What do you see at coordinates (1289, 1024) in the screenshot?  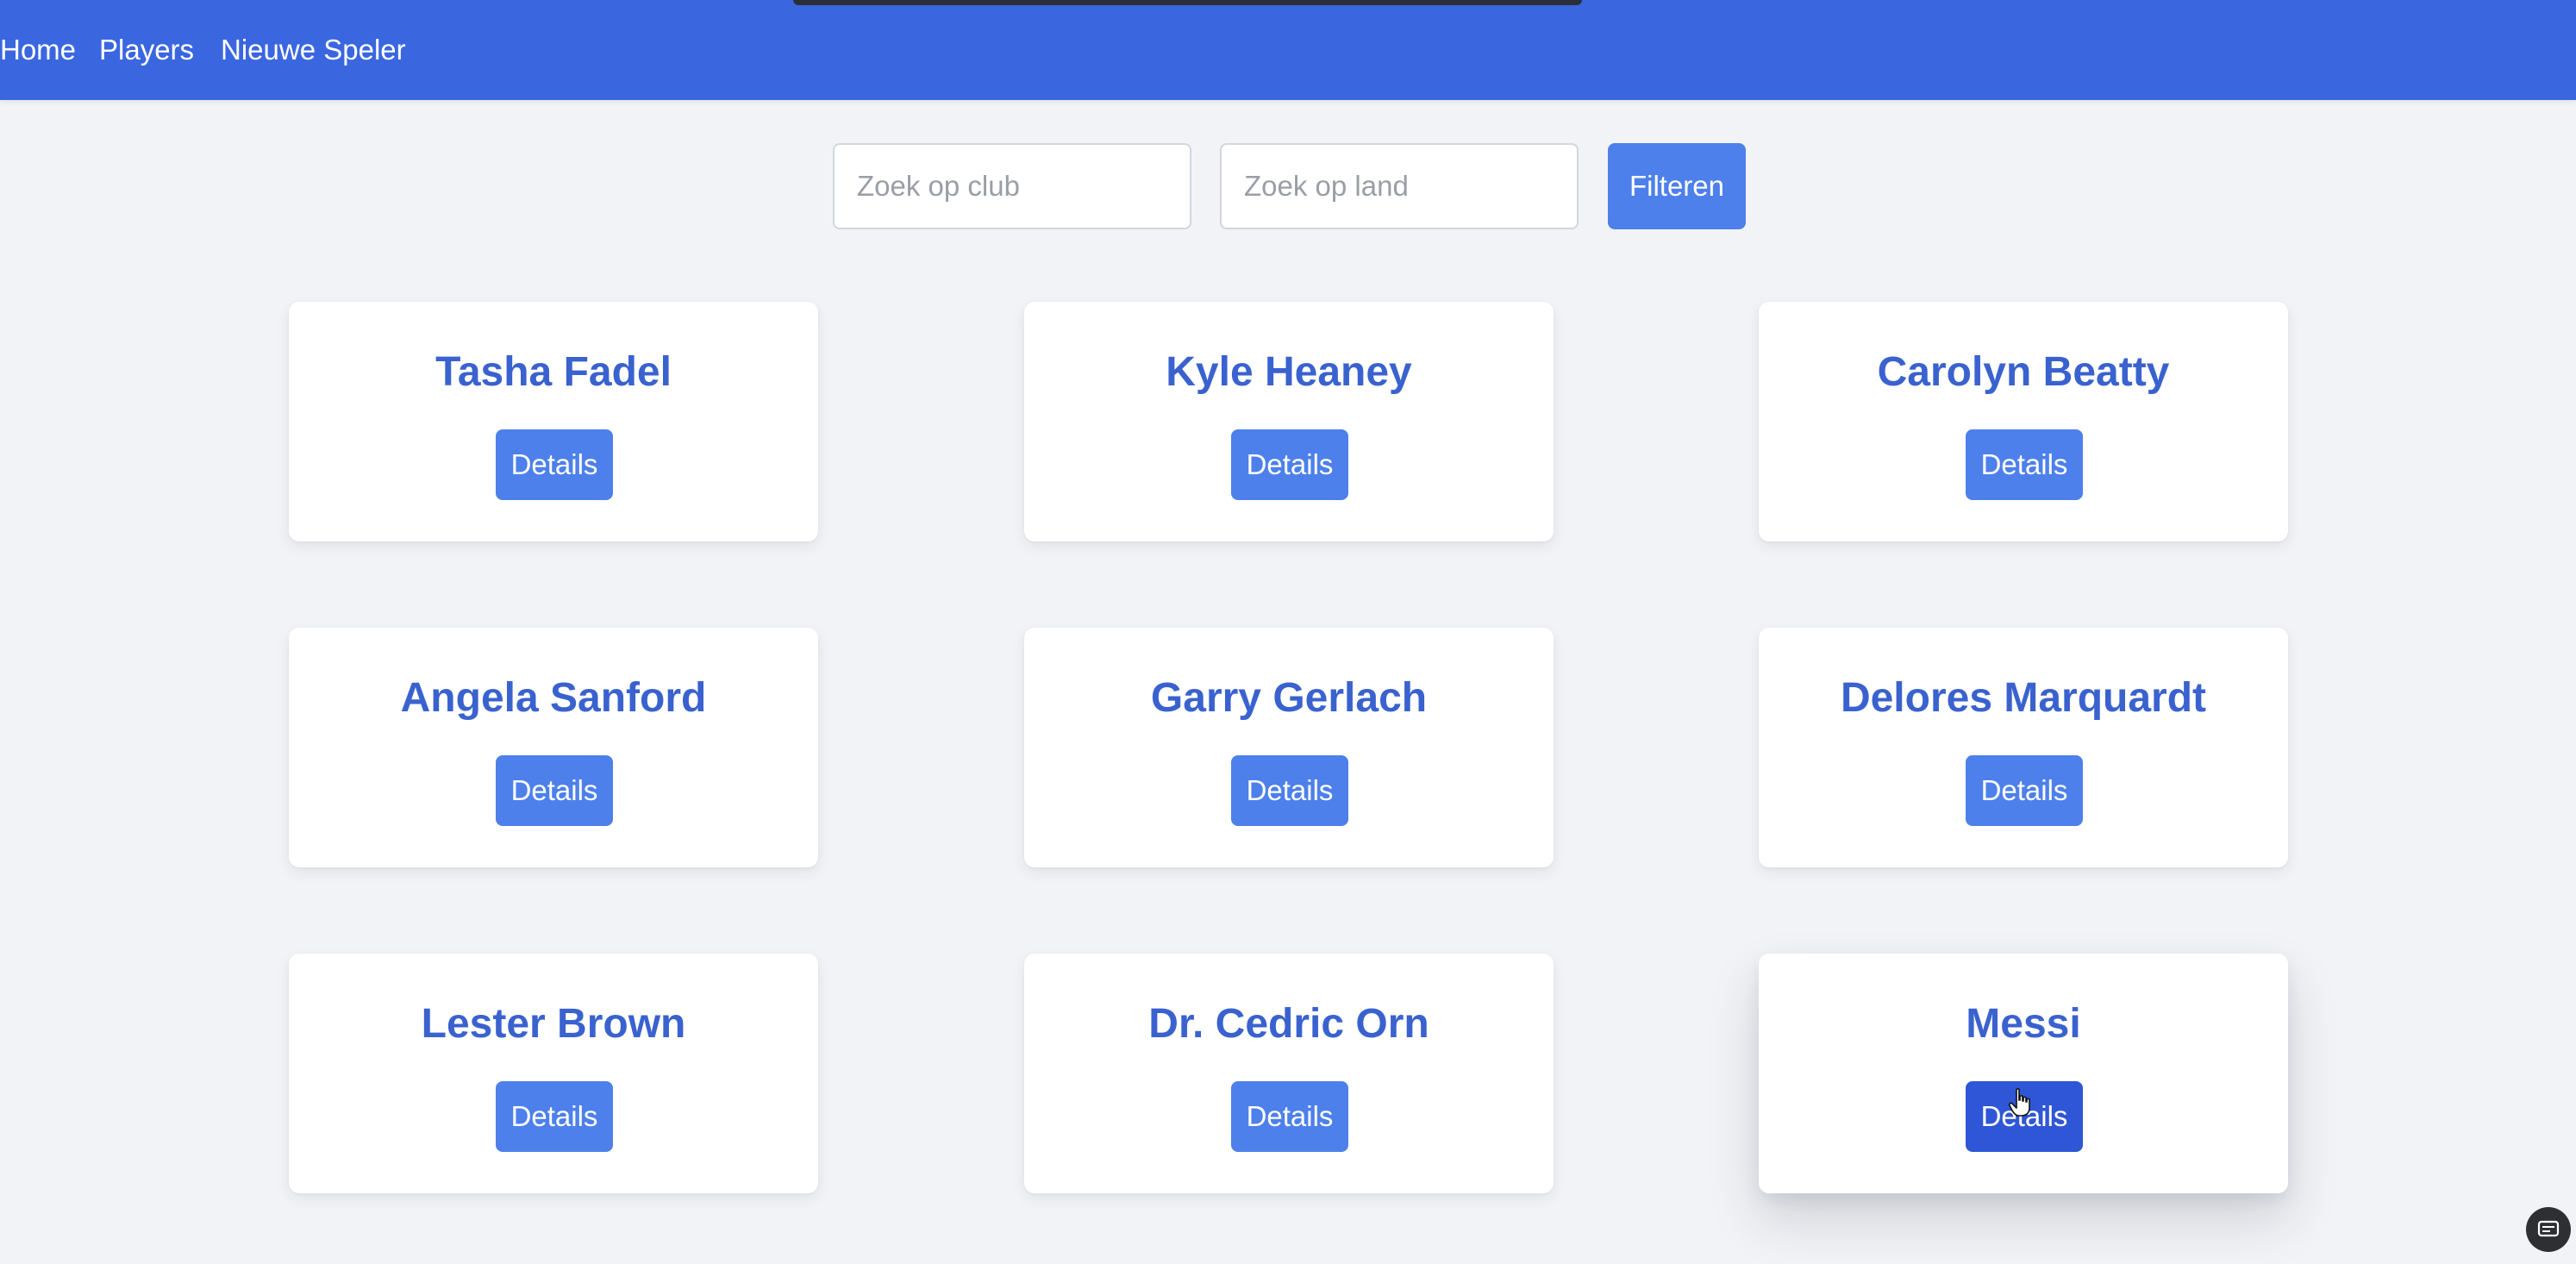 I see `player-name: Dr. Cedric Orn` at bounding box center [1289, 1024].